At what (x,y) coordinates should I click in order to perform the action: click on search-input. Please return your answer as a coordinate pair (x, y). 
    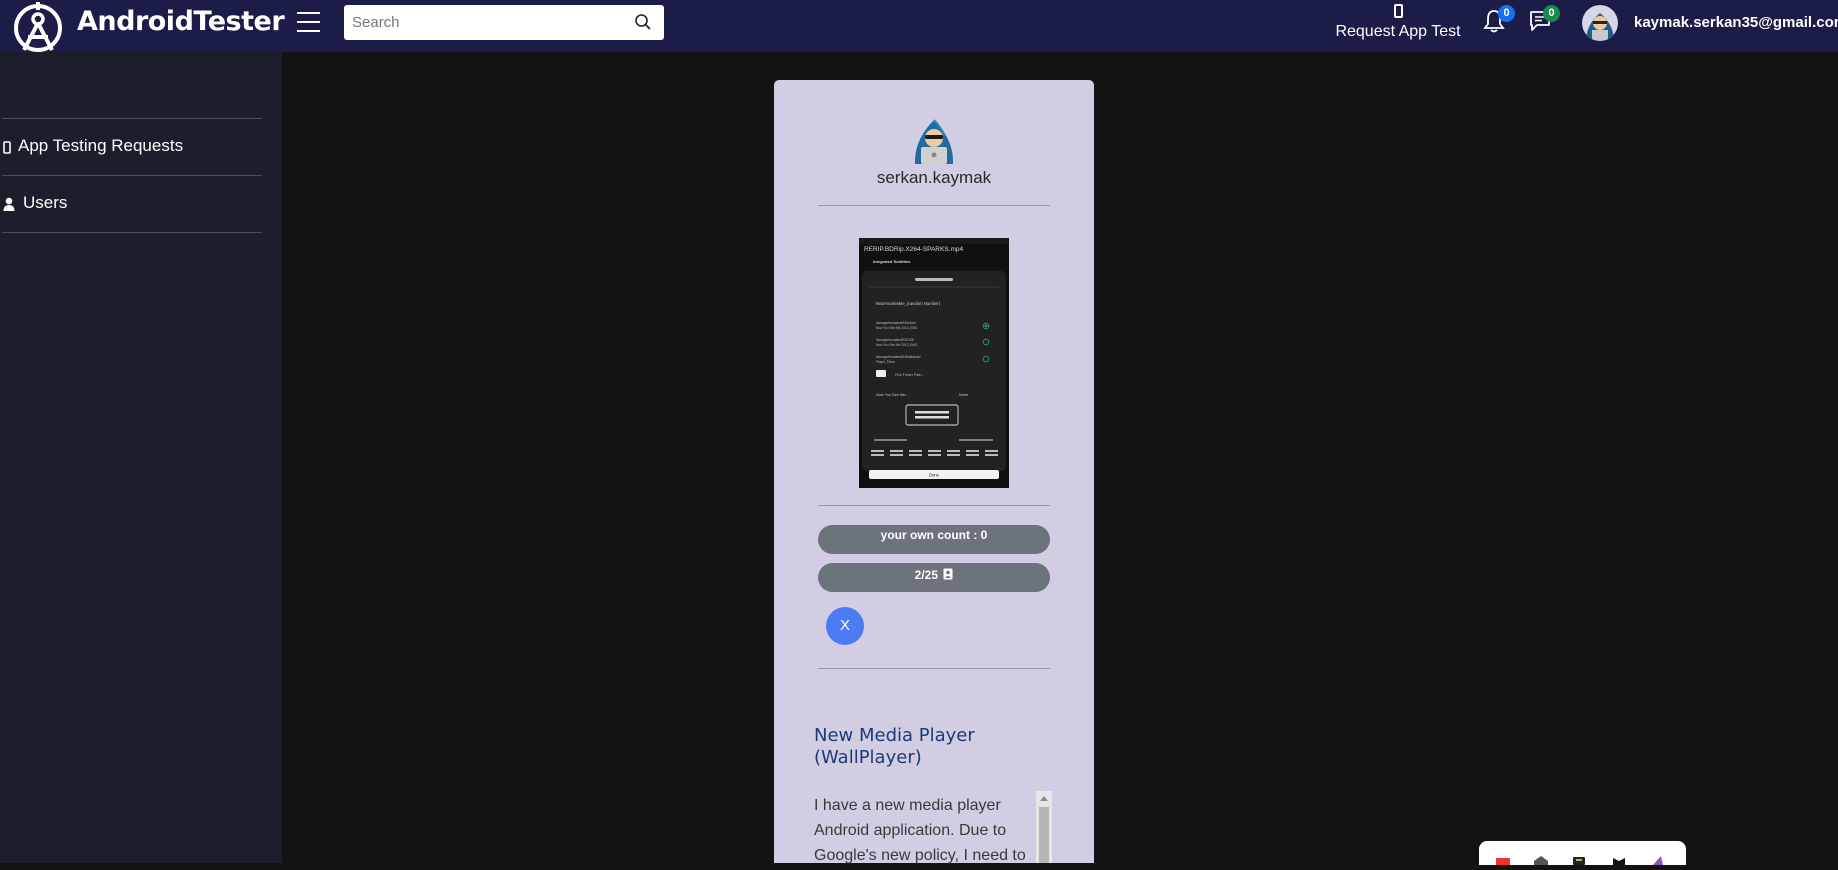
    Looking at the image, I should click on (487, 22).